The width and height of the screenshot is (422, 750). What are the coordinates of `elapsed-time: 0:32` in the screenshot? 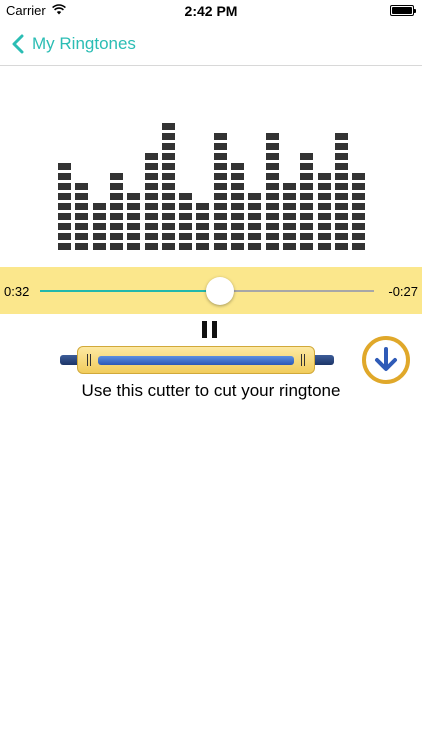 It's located at (17, 291).